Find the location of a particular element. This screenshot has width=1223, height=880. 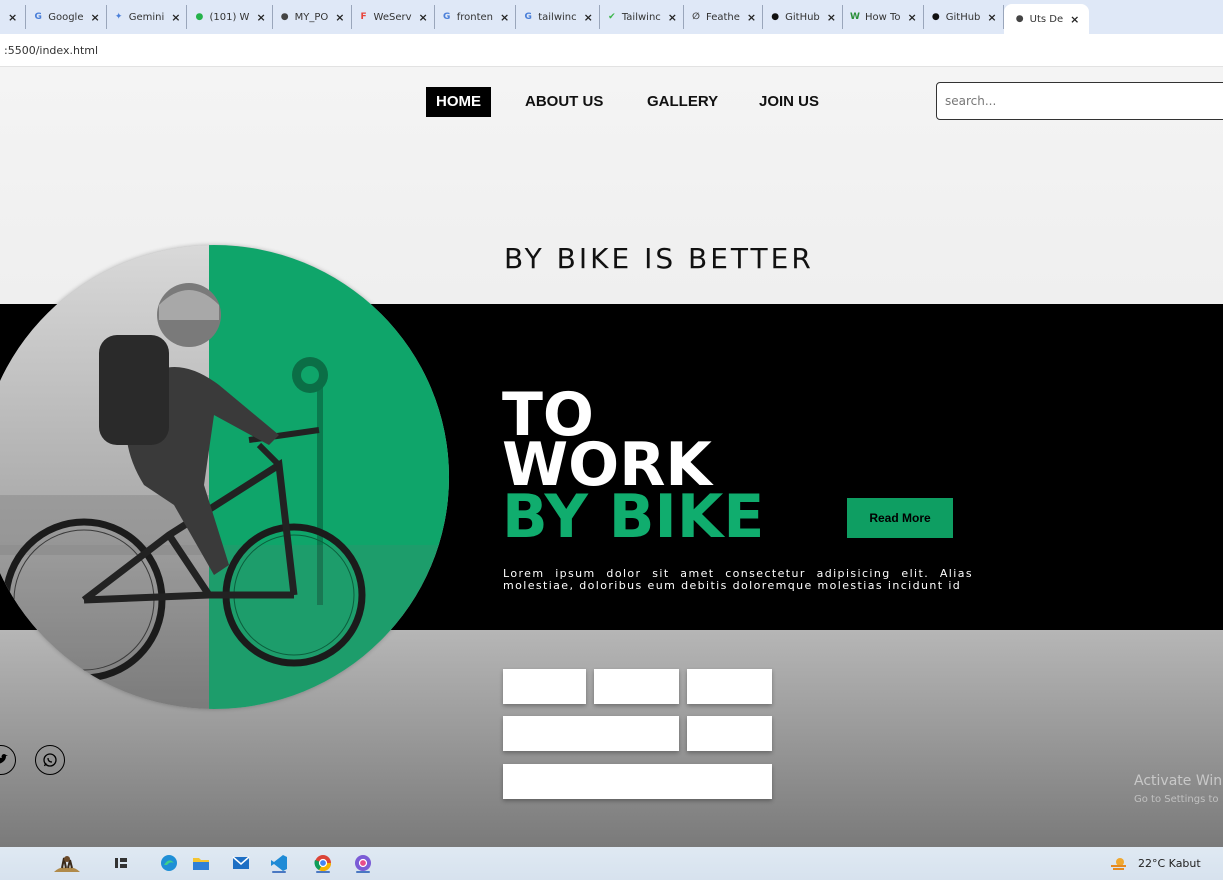

address-bar: :5500/index.html is located at coordinates (611, 50).